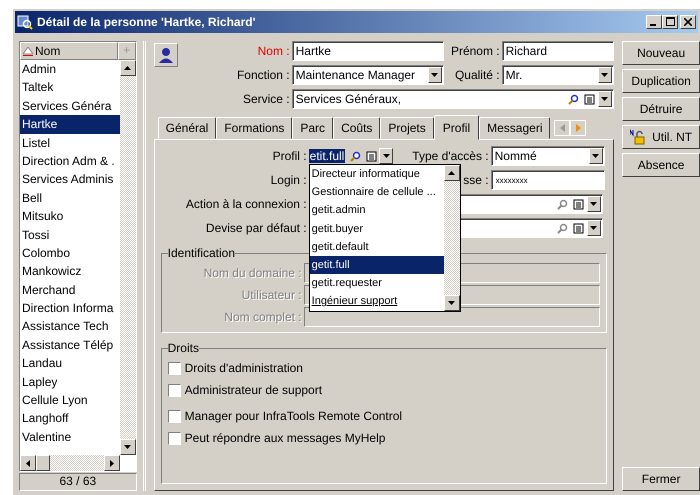 This screenshot has width=700, height=495. Describe the element at coordinates (256, 228) in the screenshot. I see `field-label: Devise par défaut :` at that location.